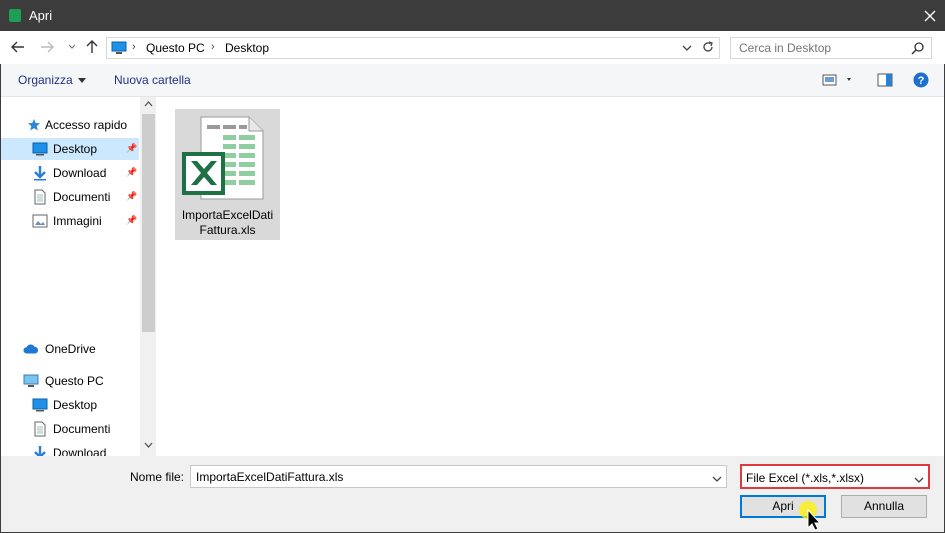 This screenshot has width=945, height=533. I want to click on organize-menu: Organizza, so click(52, 80).